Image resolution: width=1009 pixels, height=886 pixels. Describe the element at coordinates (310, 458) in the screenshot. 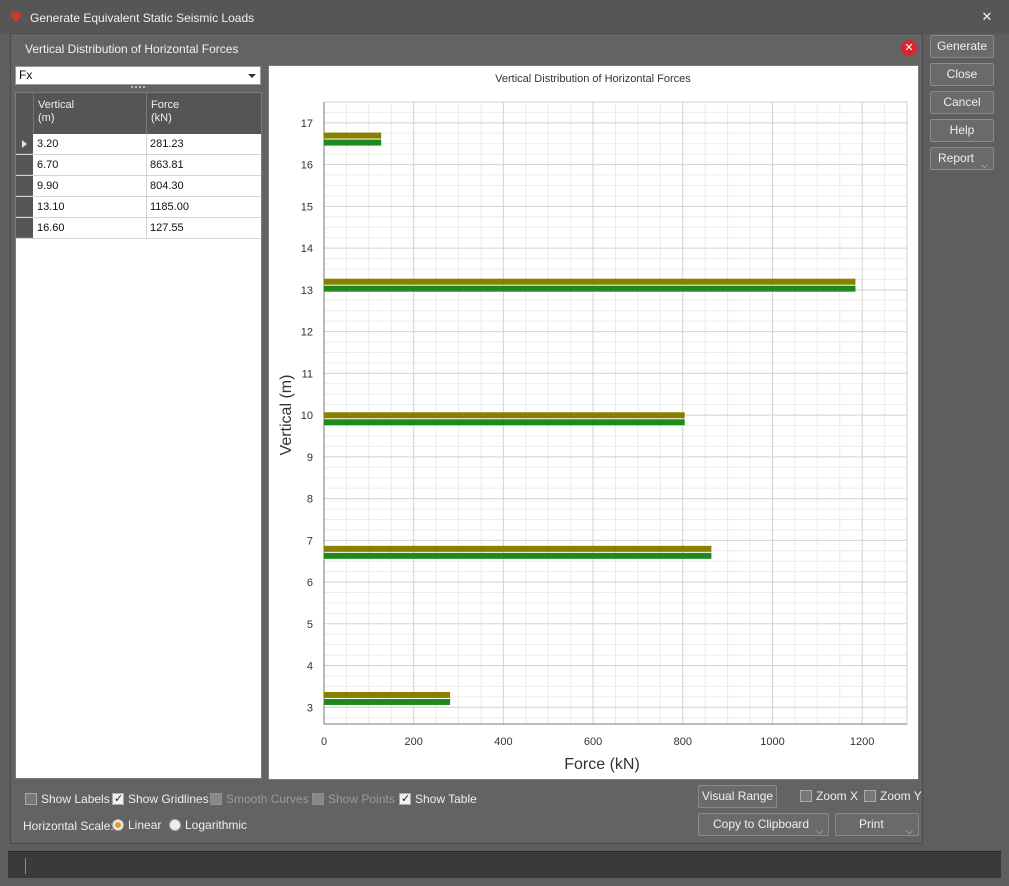

I see `y-tick-label: 9` at that location.